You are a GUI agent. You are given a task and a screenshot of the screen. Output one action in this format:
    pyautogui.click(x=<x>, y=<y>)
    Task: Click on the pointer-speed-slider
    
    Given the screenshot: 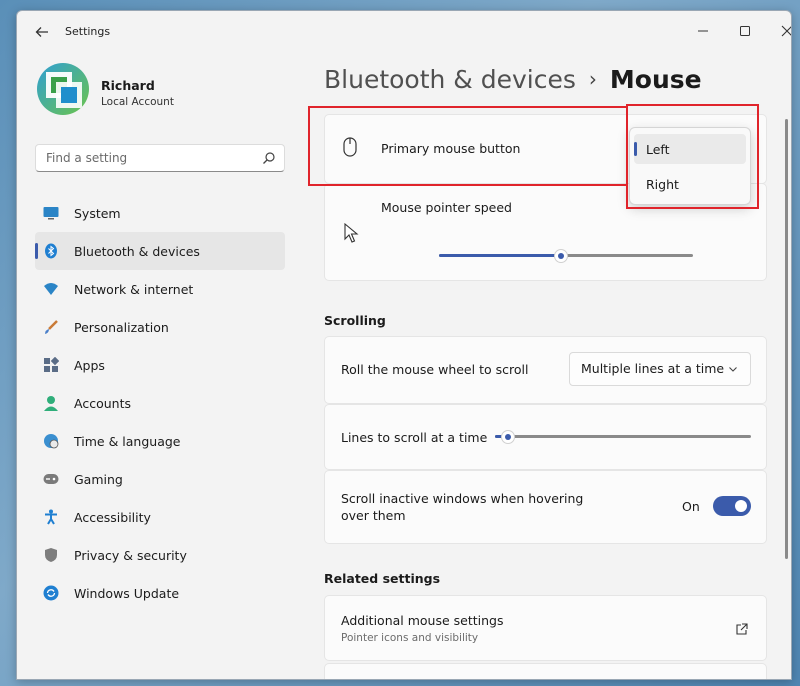 What is the action you would take?
    pyautogui.click(x=566, y=256)
    